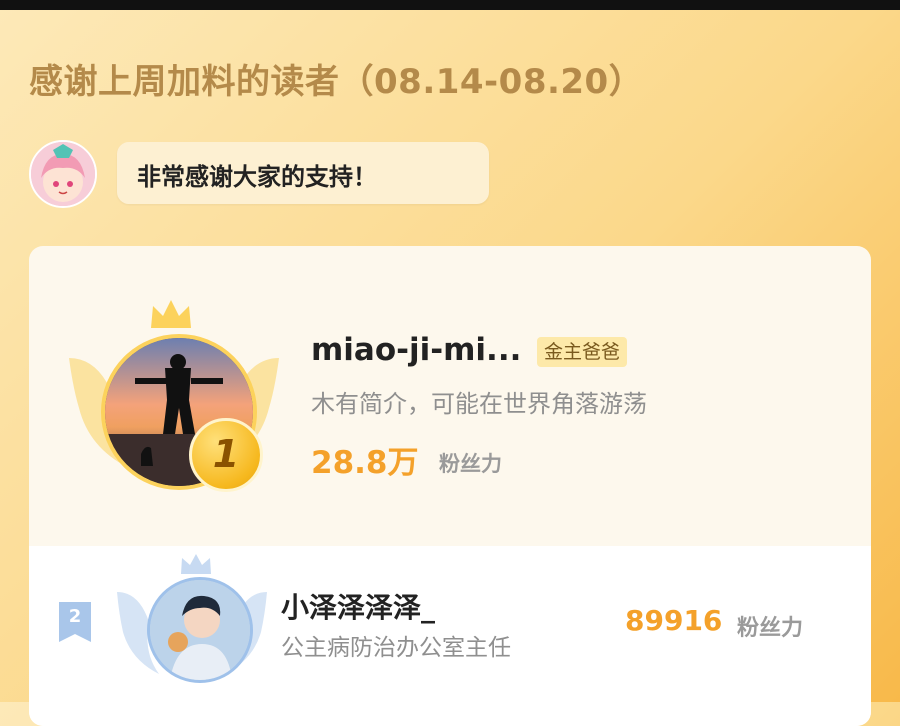 The width and height of the screenshot is (900, 726). Describe the element at coordinates (257, 177) in the screenshot. I see `message-text: 非常感谢大家的支持！` at that location.